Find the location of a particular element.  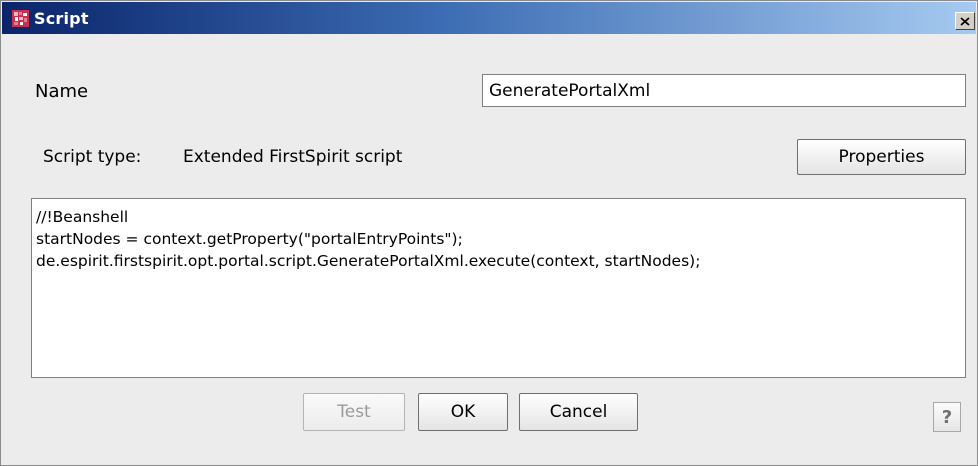

close-icon is located at coordinates (965, 21).